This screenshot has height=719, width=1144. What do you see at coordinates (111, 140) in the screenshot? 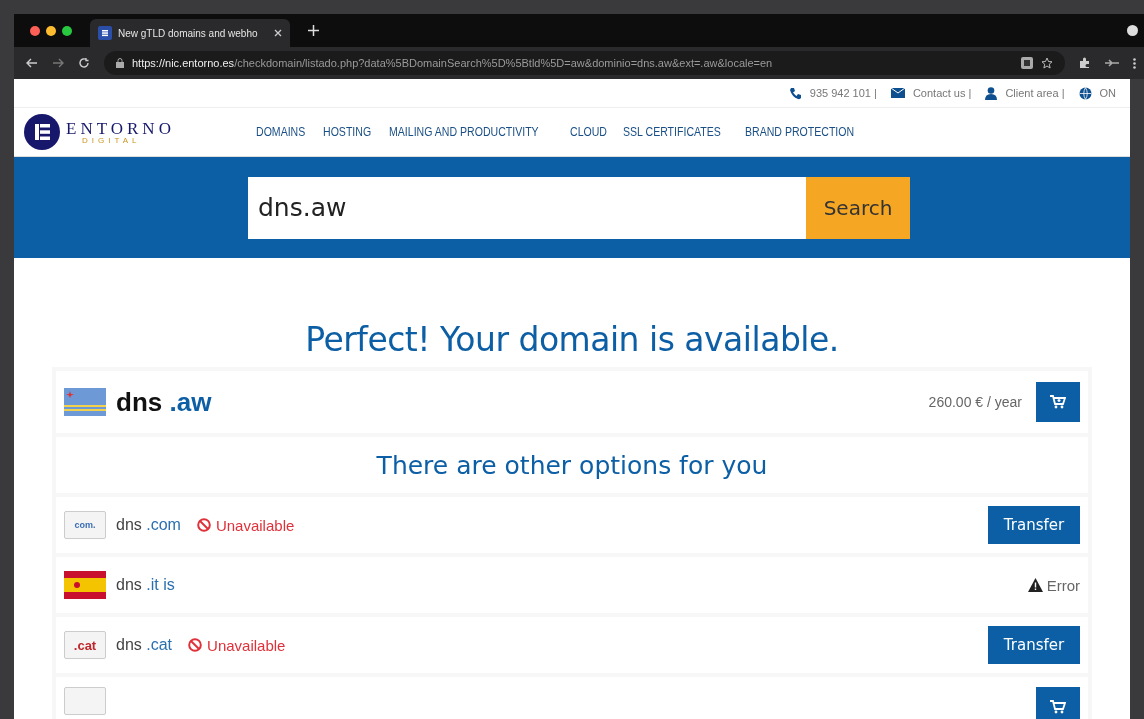
I see `logo-tagline: DIGITAL` at bounding box center [111, 140].